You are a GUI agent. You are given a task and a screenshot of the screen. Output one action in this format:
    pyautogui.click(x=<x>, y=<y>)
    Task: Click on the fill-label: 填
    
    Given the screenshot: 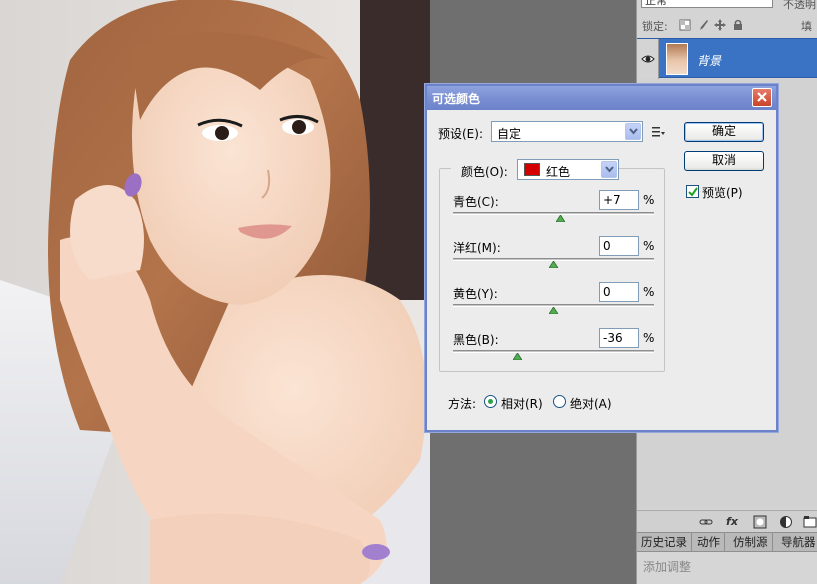 What is the action you would take?
    pyautogui.click(x=806, y=26)
    